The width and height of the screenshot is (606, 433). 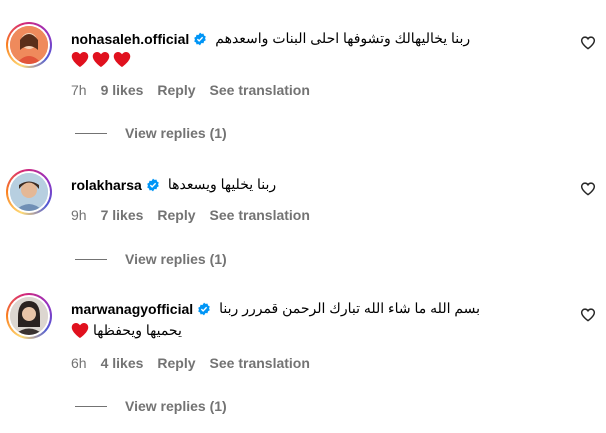 What do you see at coordinates (197, 215) in the screenshot?
I see `comment-meta: 9h 7 likes Reply See translation` at bounding box center [197, 215].